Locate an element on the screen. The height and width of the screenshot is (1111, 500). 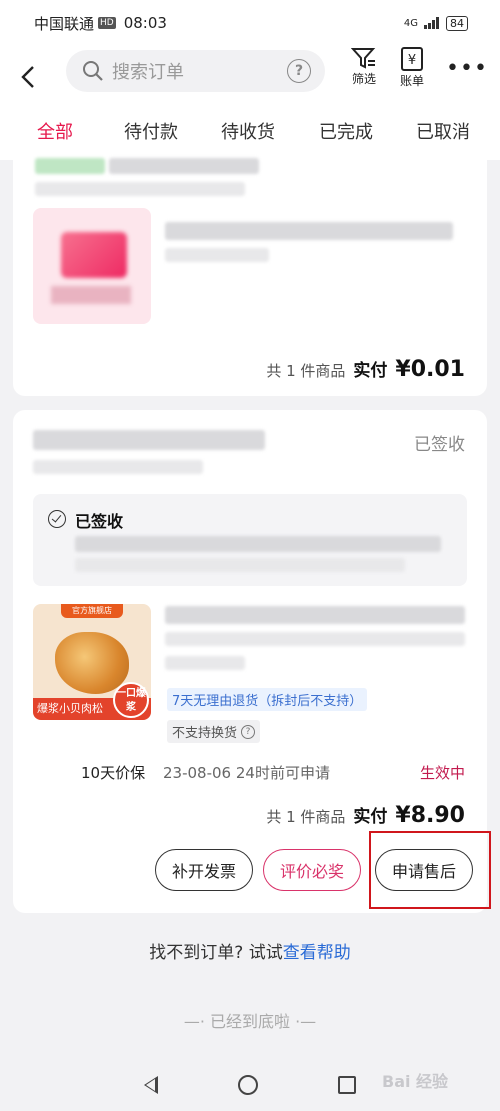
search-bar: 搜索订单 ? is located at coordinates (195, 71).